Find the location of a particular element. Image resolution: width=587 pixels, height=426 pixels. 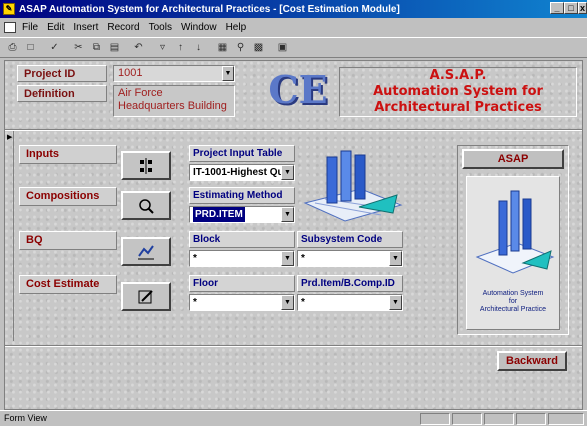

menu-window: Window is located at coordinates (199, 27).